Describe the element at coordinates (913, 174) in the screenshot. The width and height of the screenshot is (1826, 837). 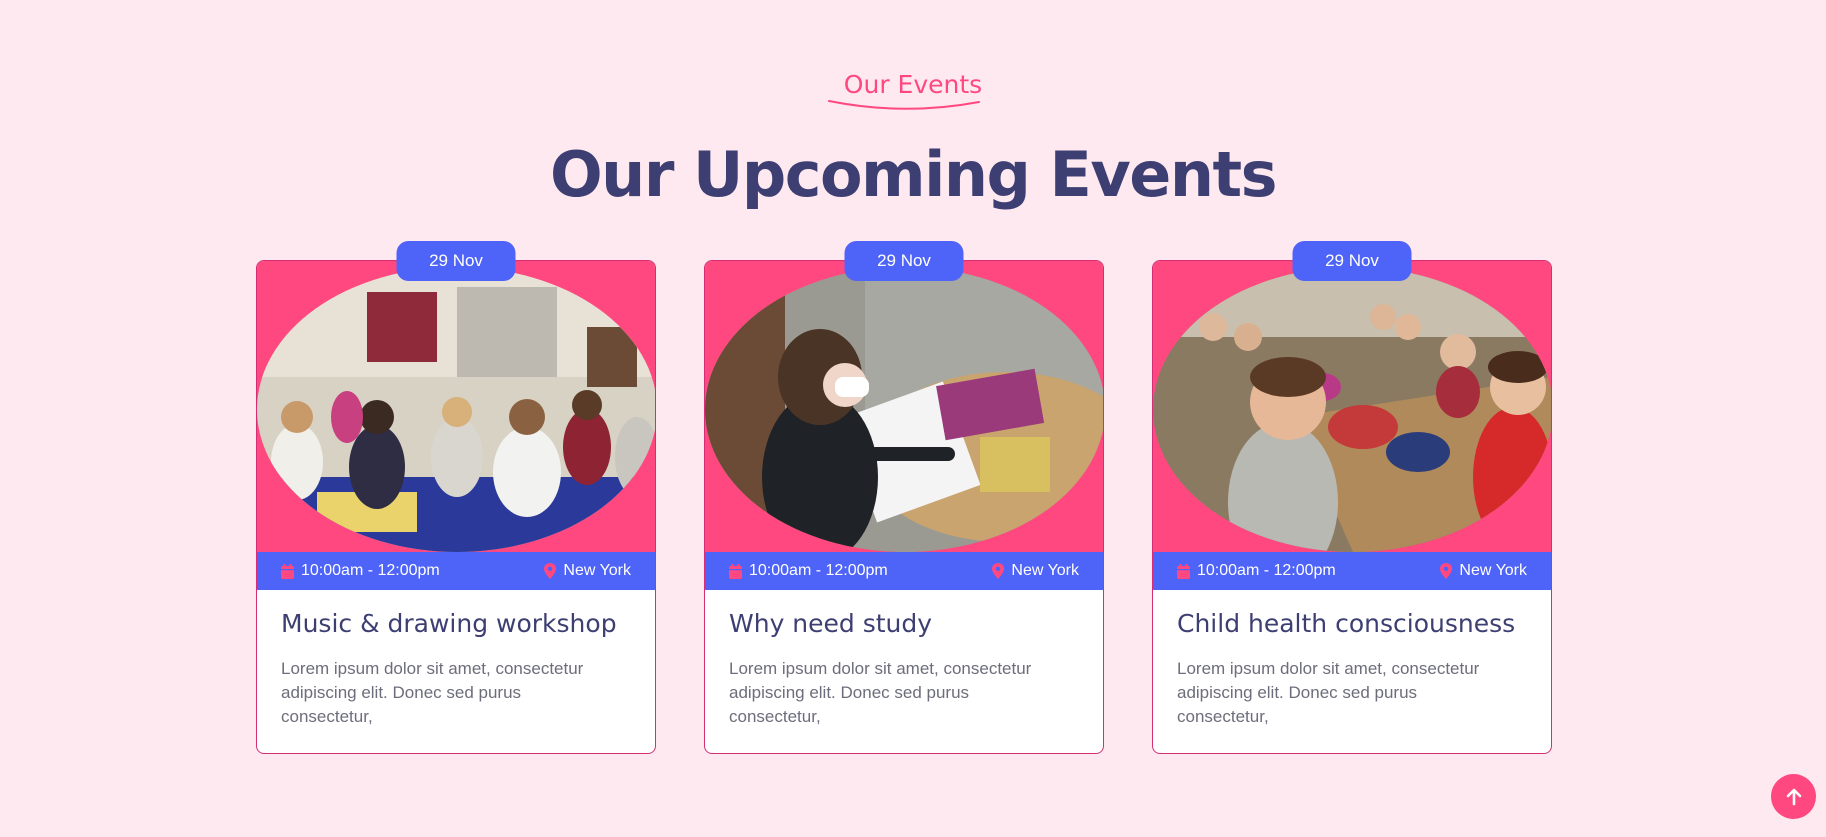
I see `section-title: Our Upcoming Events` at that location.